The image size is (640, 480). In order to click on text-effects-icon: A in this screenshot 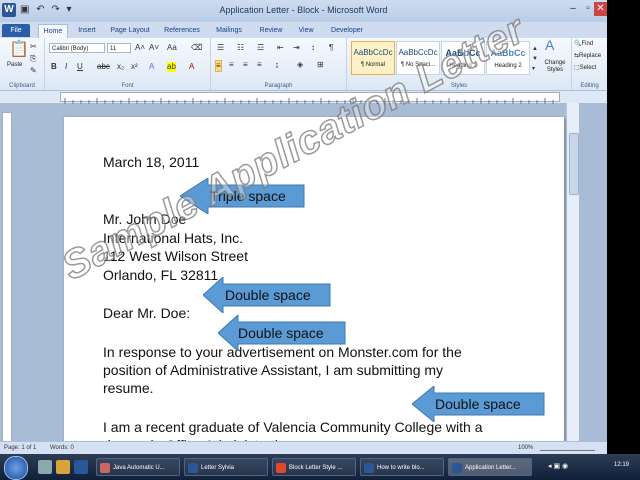, I will do `click(151, 67)`.